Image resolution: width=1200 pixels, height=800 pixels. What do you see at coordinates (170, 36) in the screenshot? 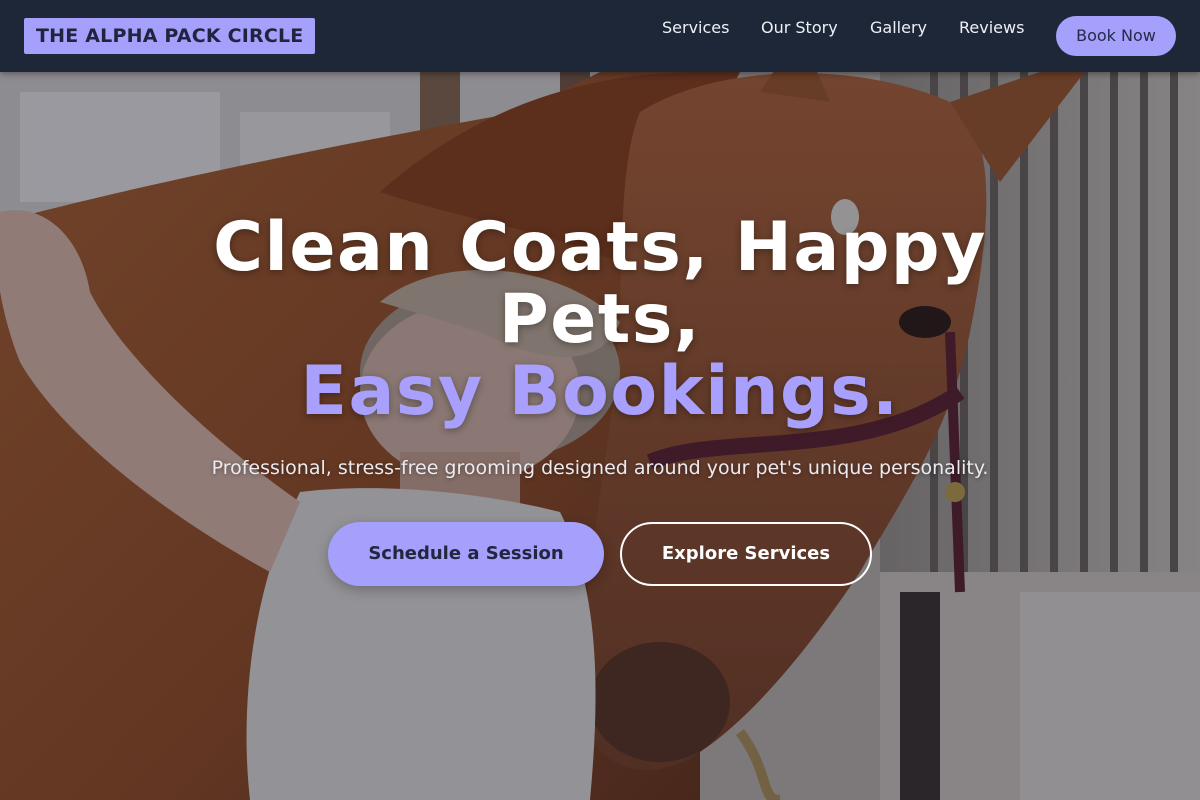
I see `brand-logo: THE ALPHA PACK CIRCLE` at bounding box center [170, 36].